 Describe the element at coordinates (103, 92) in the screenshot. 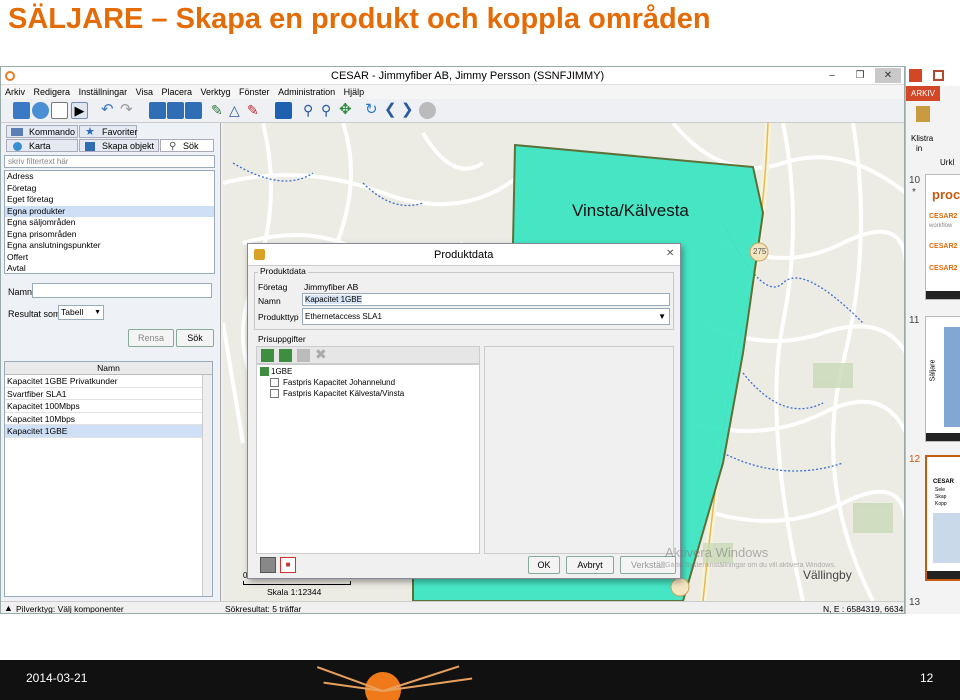

I see `menu-installningar: Inställningar` at that location.